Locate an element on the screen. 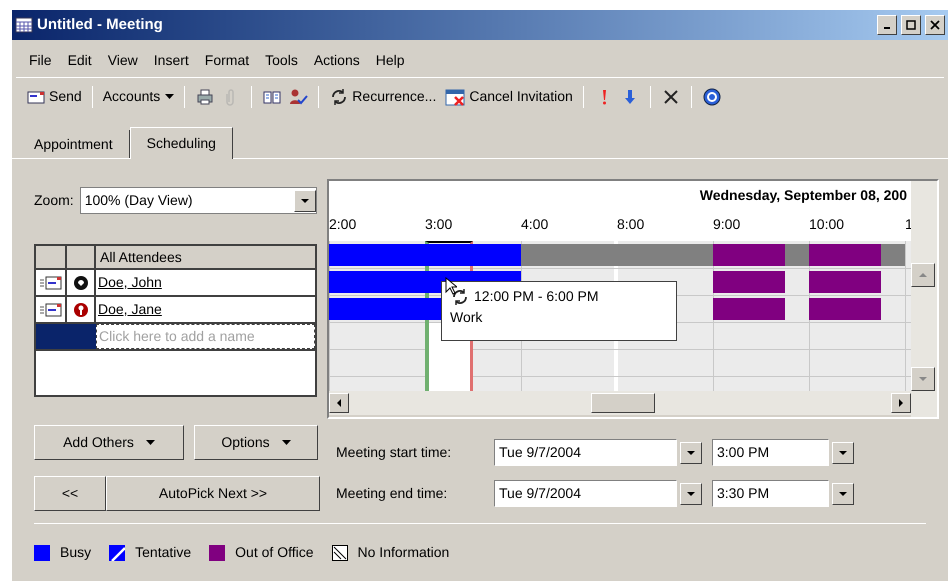 This screenshot has width=948, height=581. options-button: Options is located at coordinates (256, 442).